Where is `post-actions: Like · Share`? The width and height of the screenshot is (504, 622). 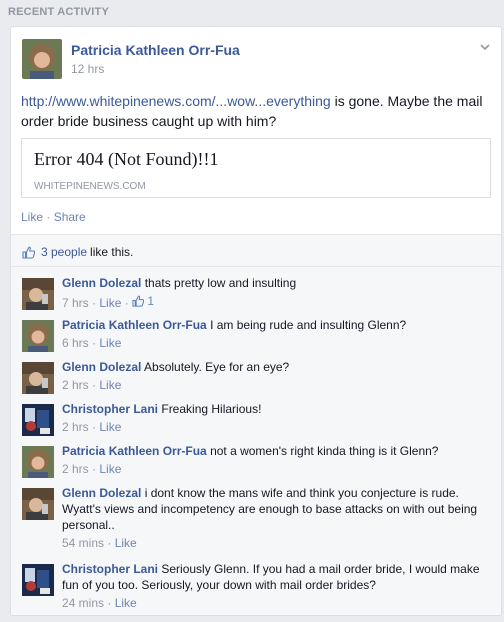 post-actions: Like · Share is located at coordinates (53, 217).